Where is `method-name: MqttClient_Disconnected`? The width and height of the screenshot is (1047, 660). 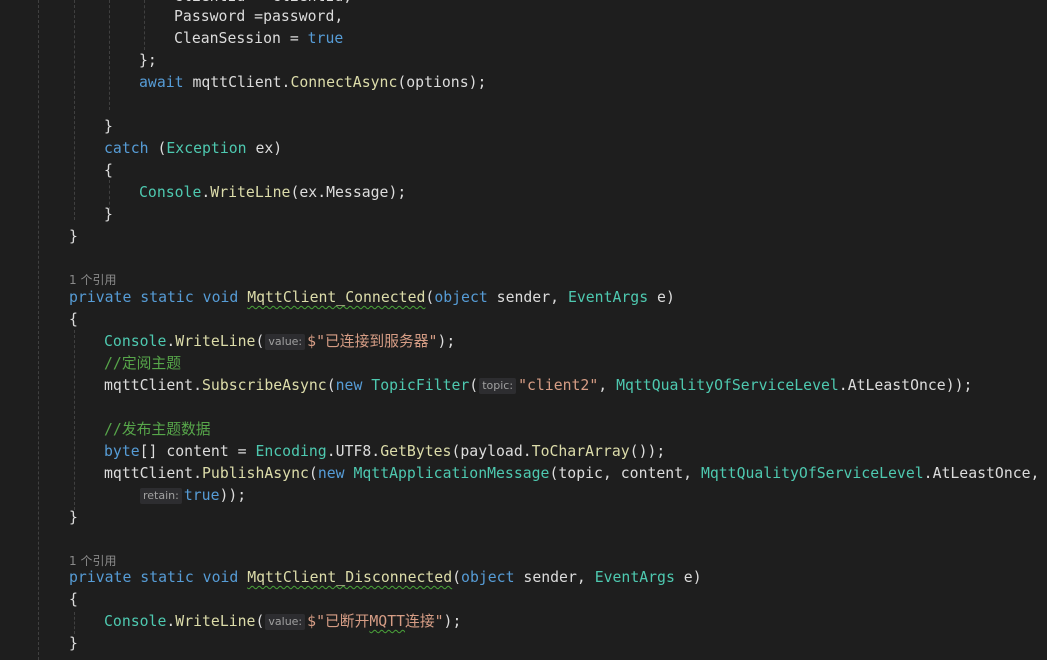
method-name: MqttClient_Disconnected is located at coordinates (350, 577).